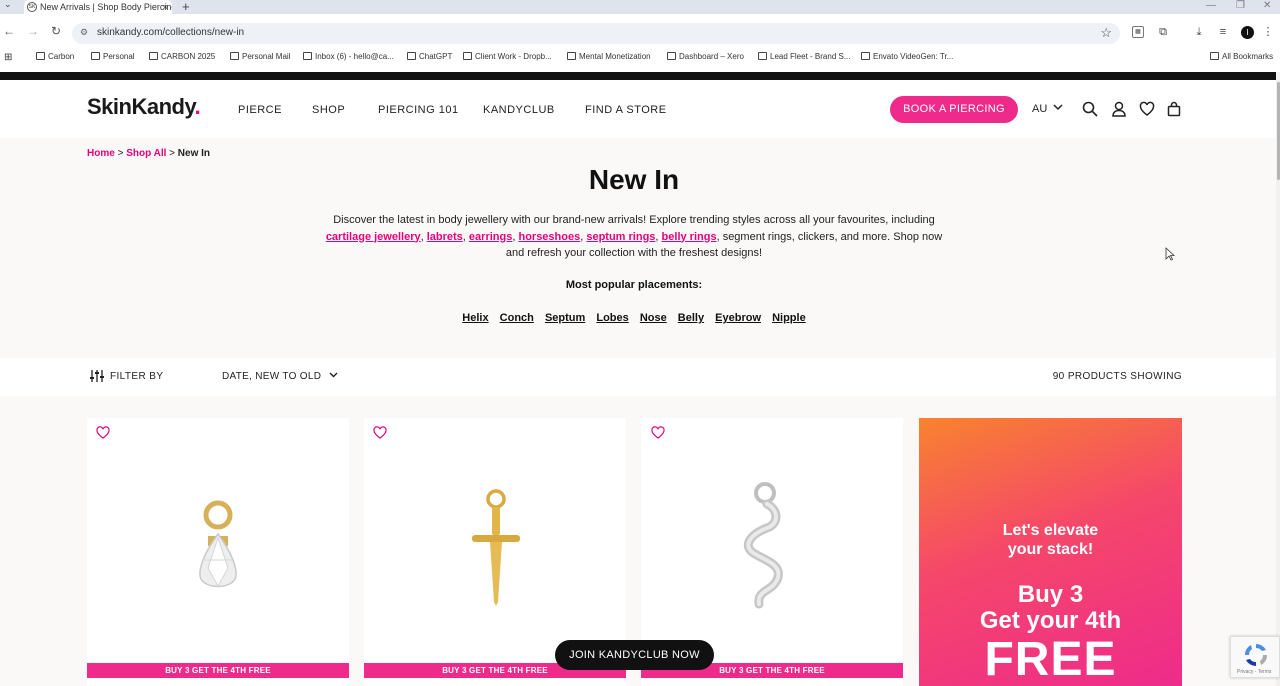  What do you see at coordinates (418, 110) in the screenshot?
I see `nav-piercing-101: PIERCING 101` at bounding box center [418, 110].